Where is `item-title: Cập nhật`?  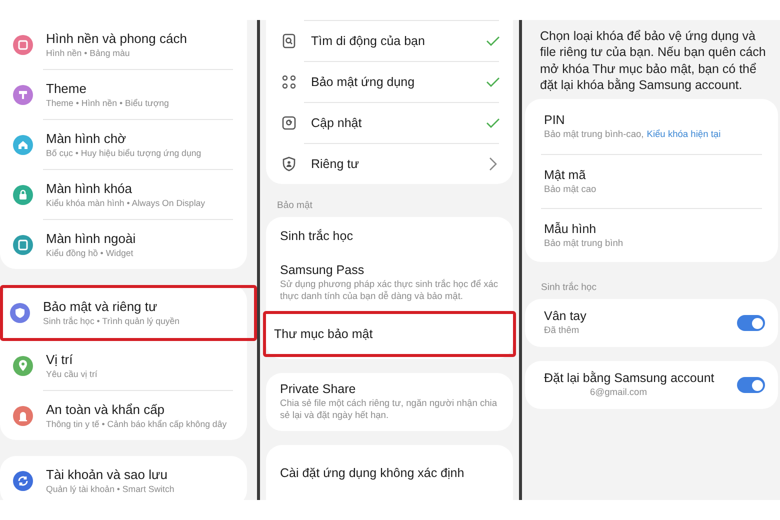 item-title: Cập nhật is located at coordinates (337, 123).